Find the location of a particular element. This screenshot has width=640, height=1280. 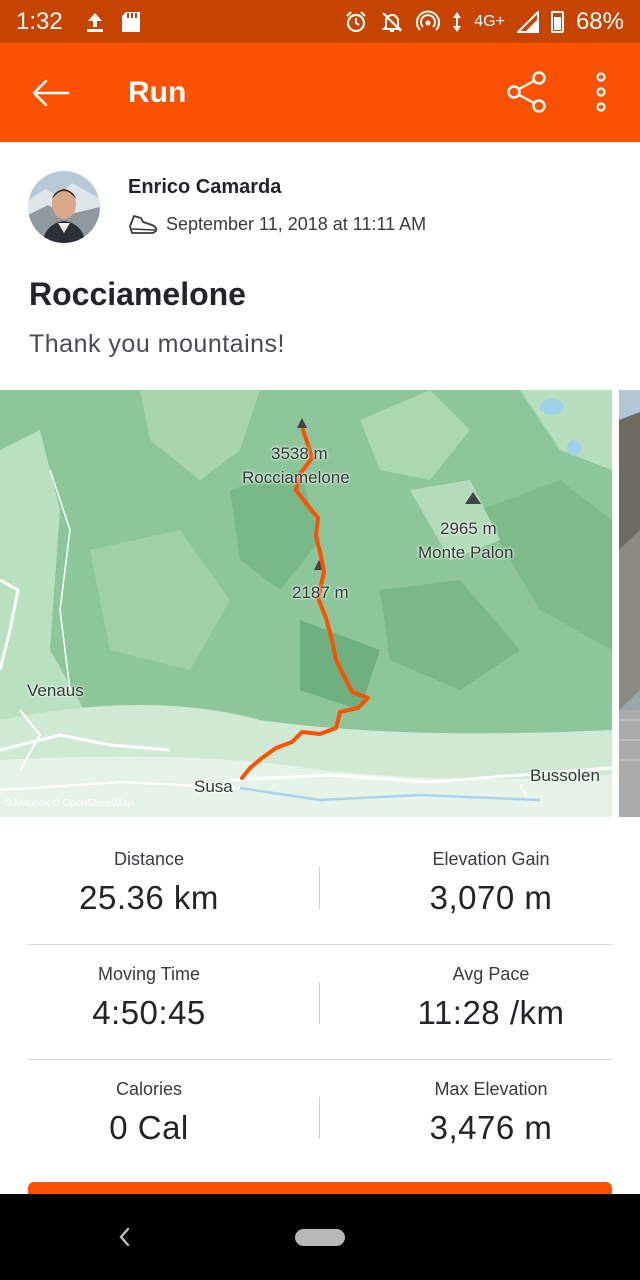

photo-thumbnail is located at coordinates (629, 603).